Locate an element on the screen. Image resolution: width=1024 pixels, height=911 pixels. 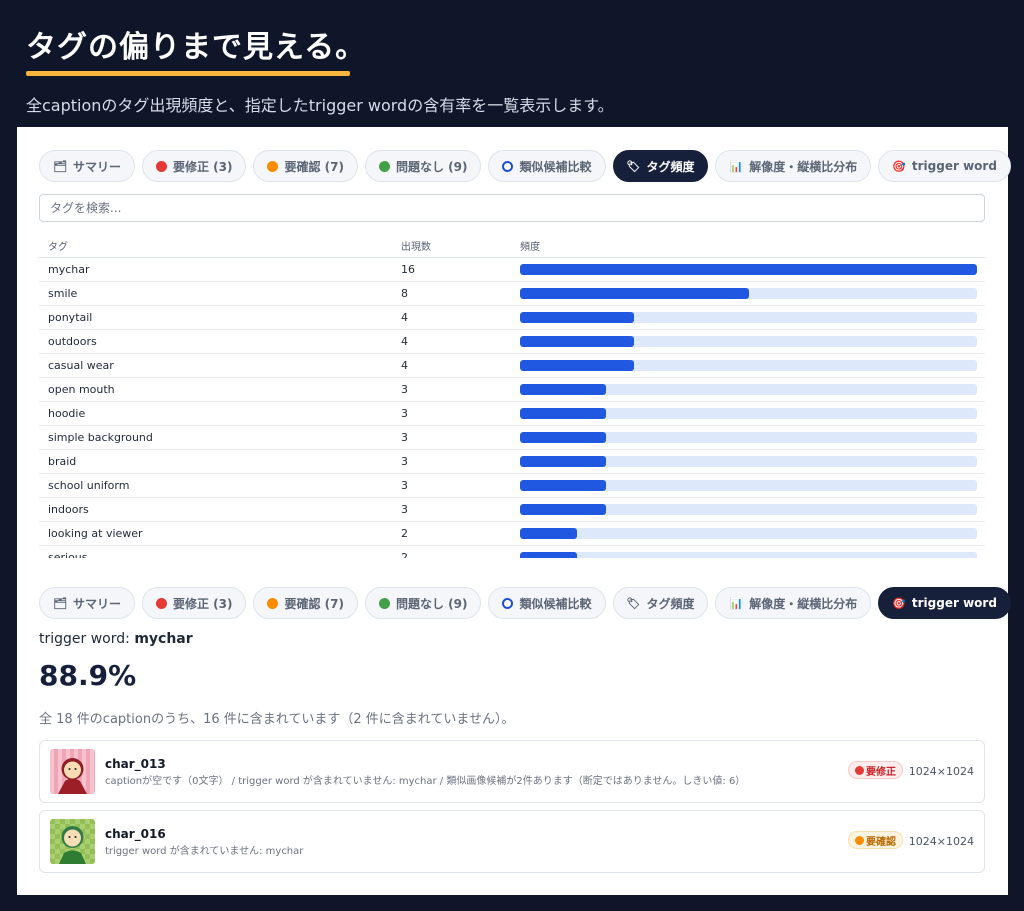
card-message: trigger word が含まれていません: mychar is located at coordinates (204, 851).